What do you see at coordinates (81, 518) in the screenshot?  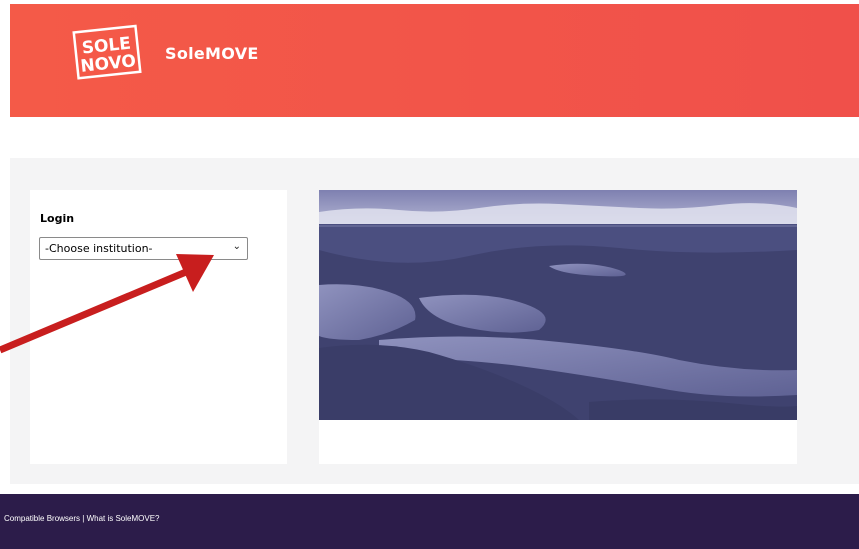 I see `footer-links: Compatible Browsers | What is SoleMOVE?` at bounding box center [81, 518].